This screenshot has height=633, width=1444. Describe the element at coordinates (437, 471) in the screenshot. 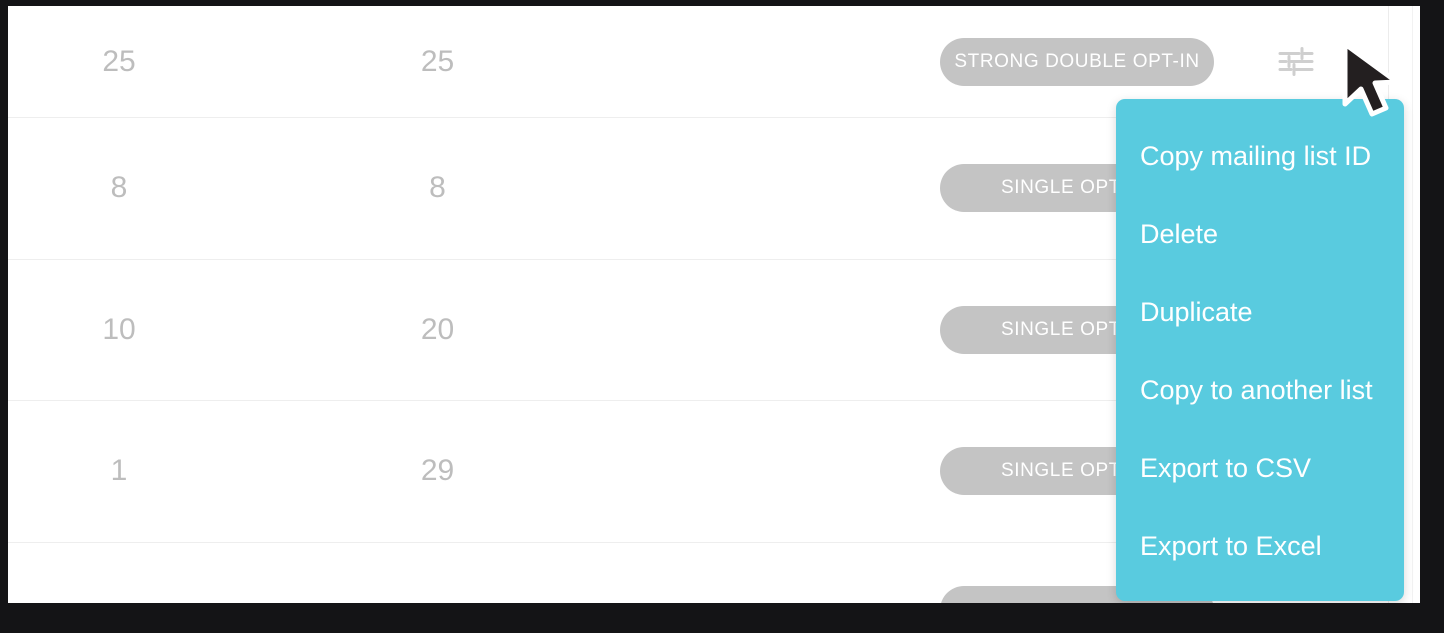

I see `row-count-b: 29` at that location.